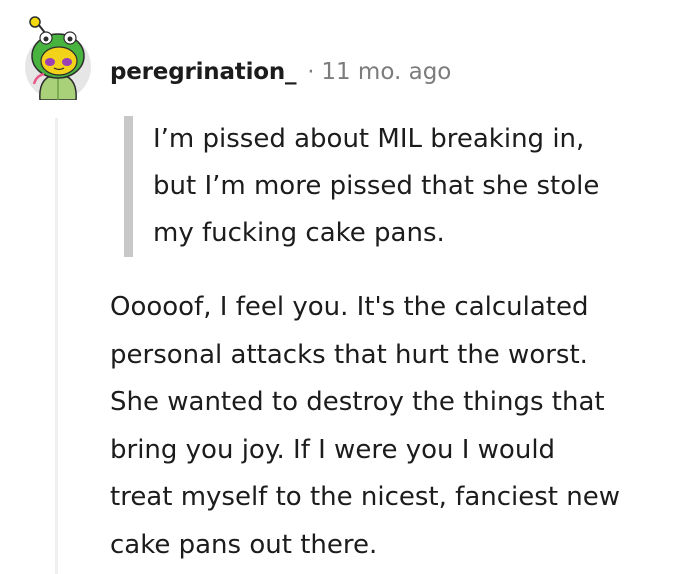 This screenshot has width=700, height=574. What do you see at coordinates (349, 354) in the screenshot?
I see `body-line: personal attacks that hurt the worst.` at bounding box center [349, 354].